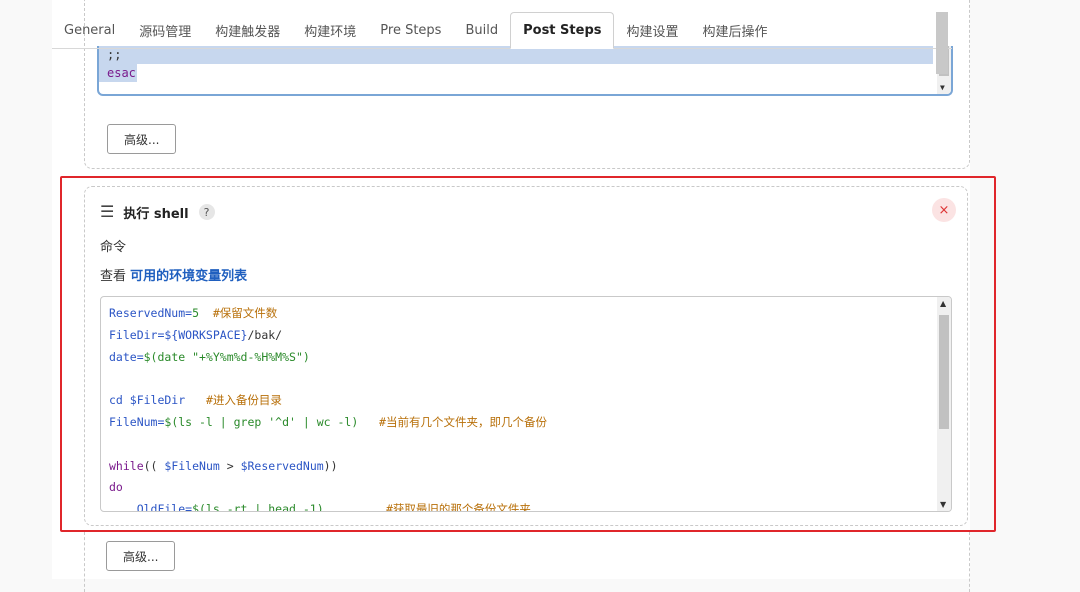  What do you see at coordinates (652, 30) in the screenshot?
I see `tab-build-settings: 构建设置` at bounding box center [652, 30].